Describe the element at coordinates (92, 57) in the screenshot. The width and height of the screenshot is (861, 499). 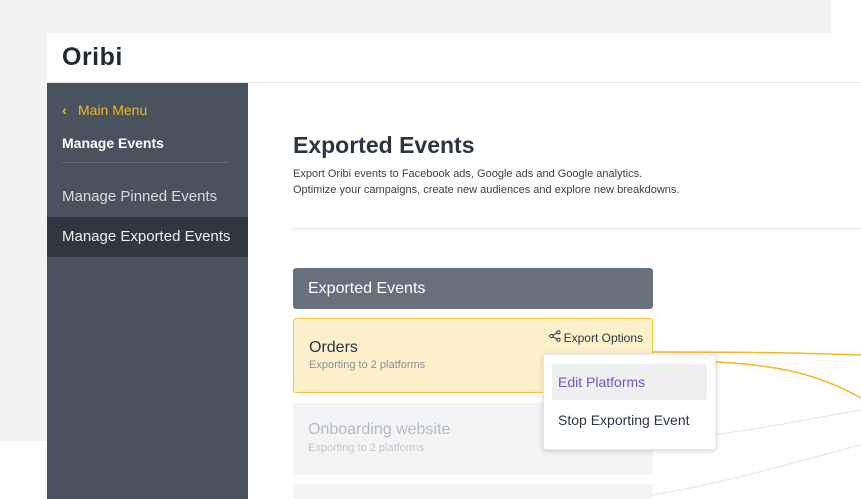
I see `brand-logo: Oribi` at that location.